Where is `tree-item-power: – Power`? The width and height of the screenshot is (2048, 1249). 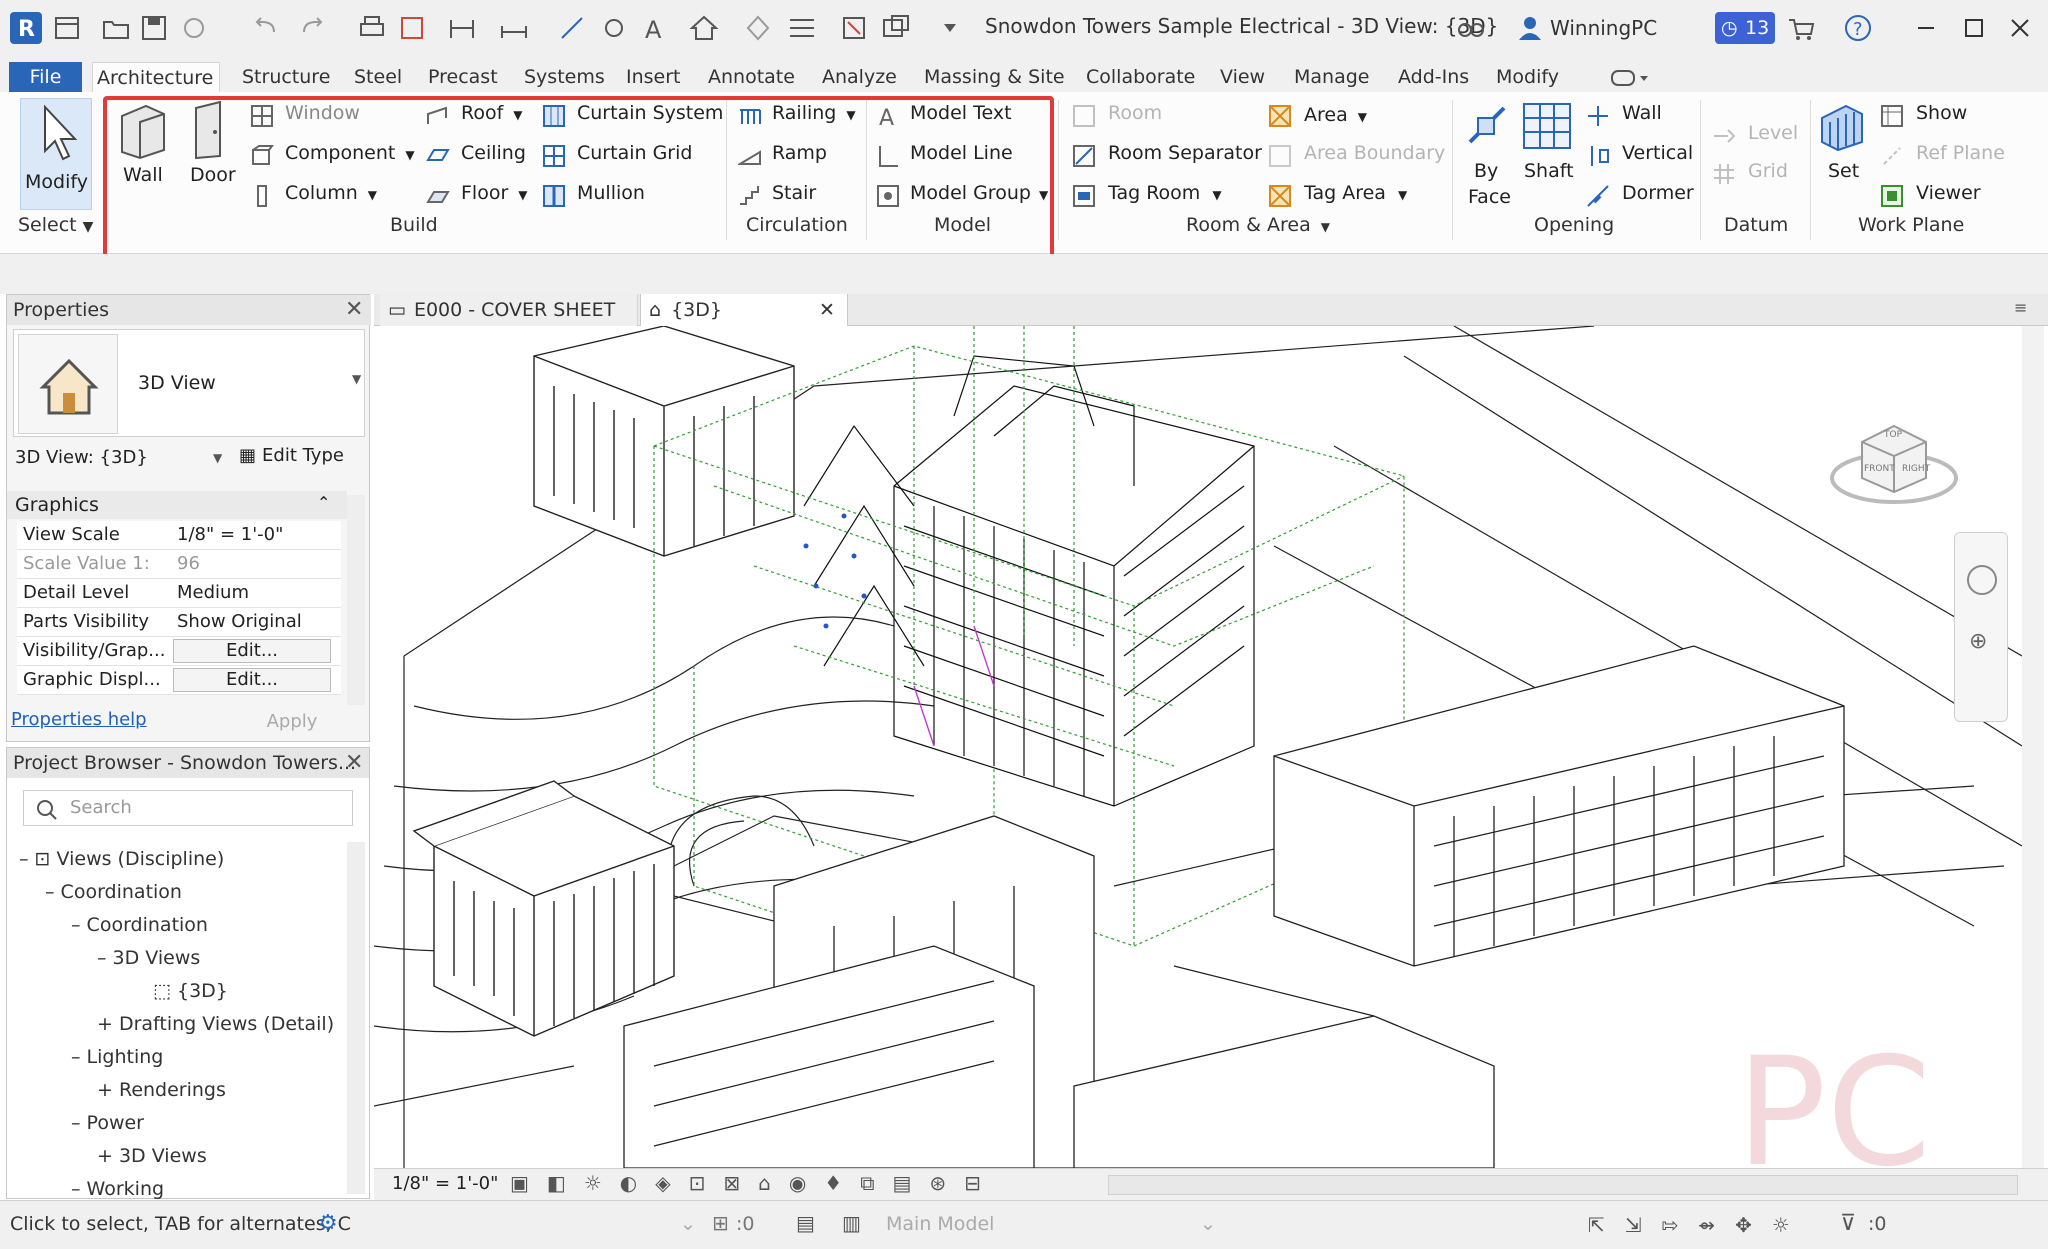
tree-item-power: – Power is located at coordinates (107, 1123).